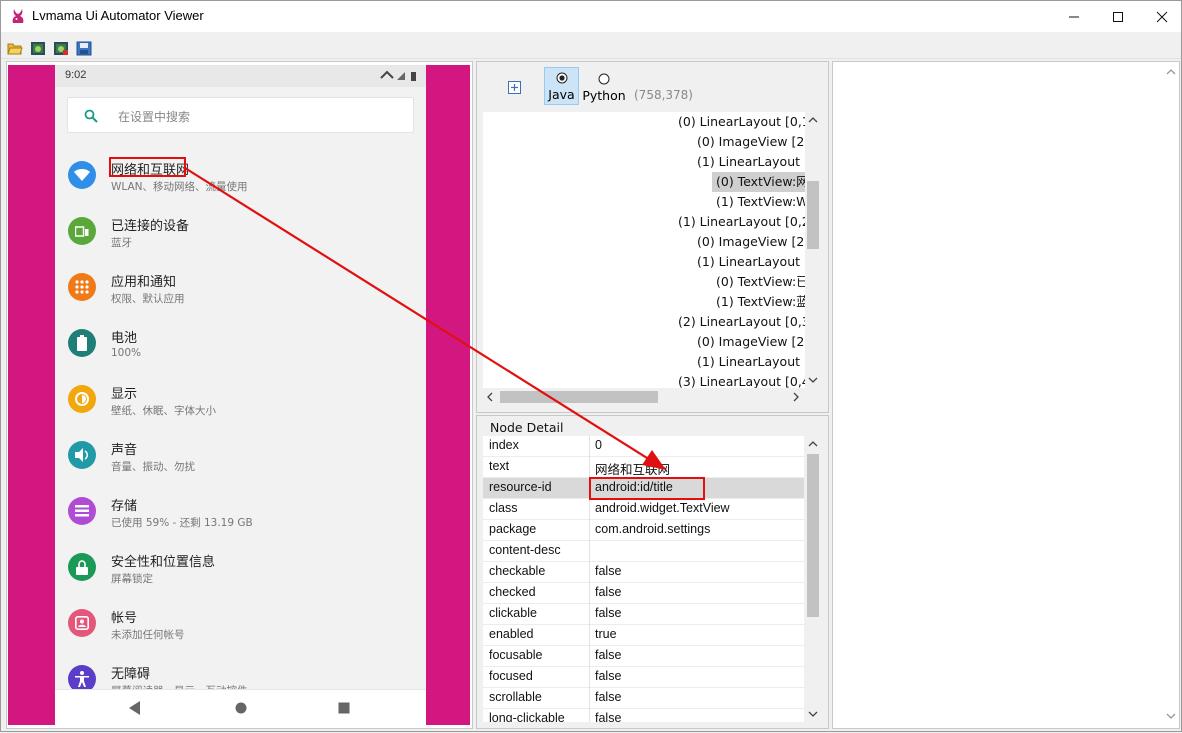 This screenshot has width=1182, height=733. Describe the element at coordinates (527, 716) in the screenshot. I see `prop-key: long-clickable` at that location.